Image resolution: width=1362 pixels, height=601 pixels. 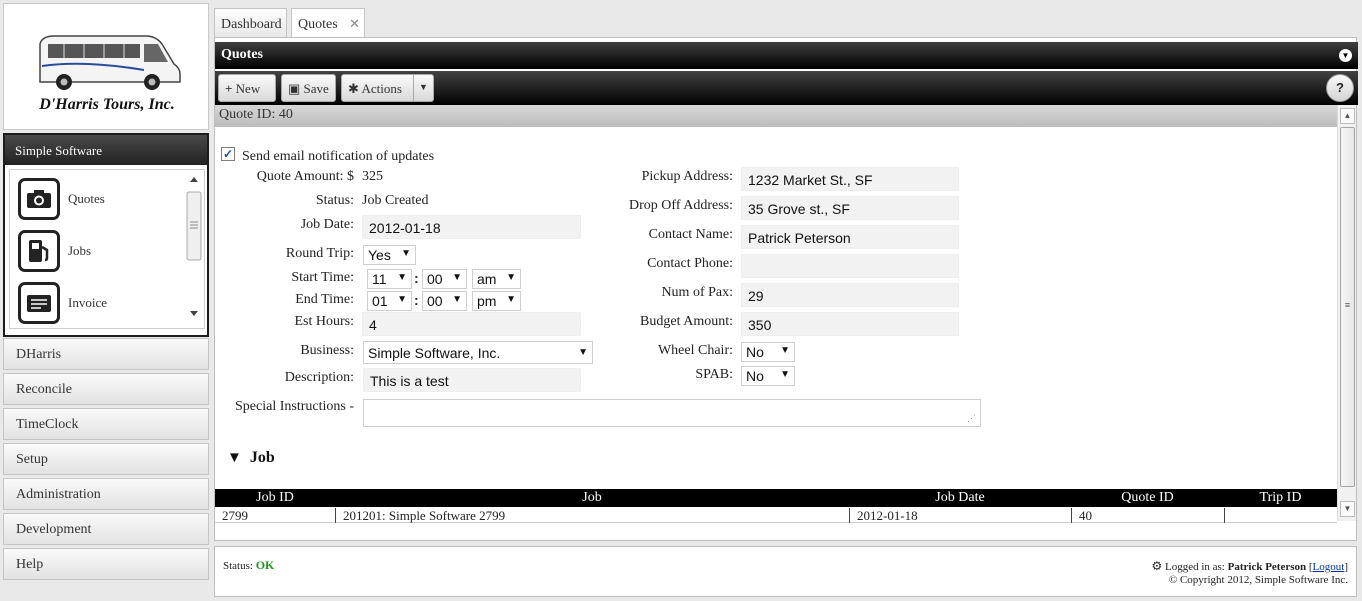 What do you see at coordinates (960, 515) in the screenshot?
I see `table-cell: 2012-01-18` at bounding box center [960, 515].